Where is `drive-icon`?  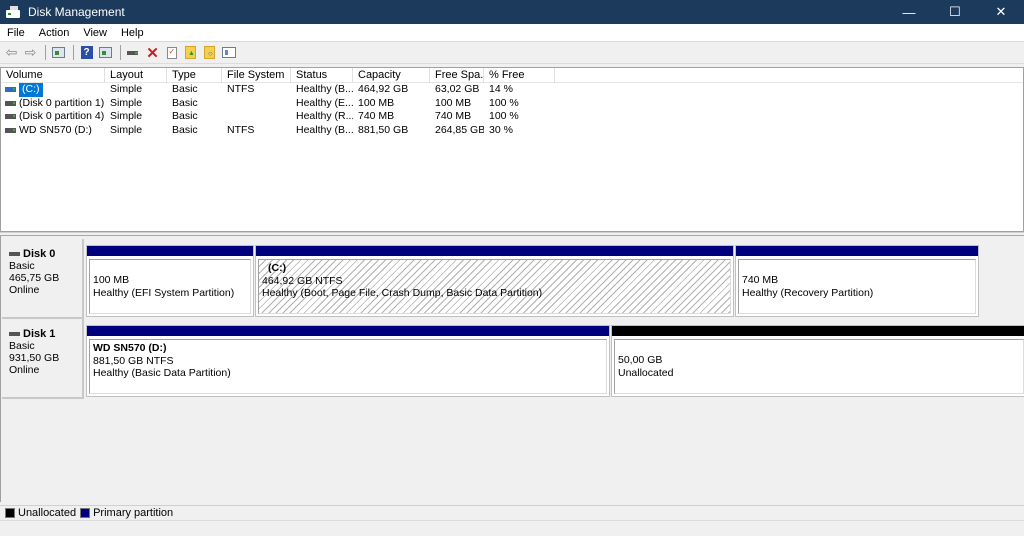
drive-icon is located at coordinates (133, 53).